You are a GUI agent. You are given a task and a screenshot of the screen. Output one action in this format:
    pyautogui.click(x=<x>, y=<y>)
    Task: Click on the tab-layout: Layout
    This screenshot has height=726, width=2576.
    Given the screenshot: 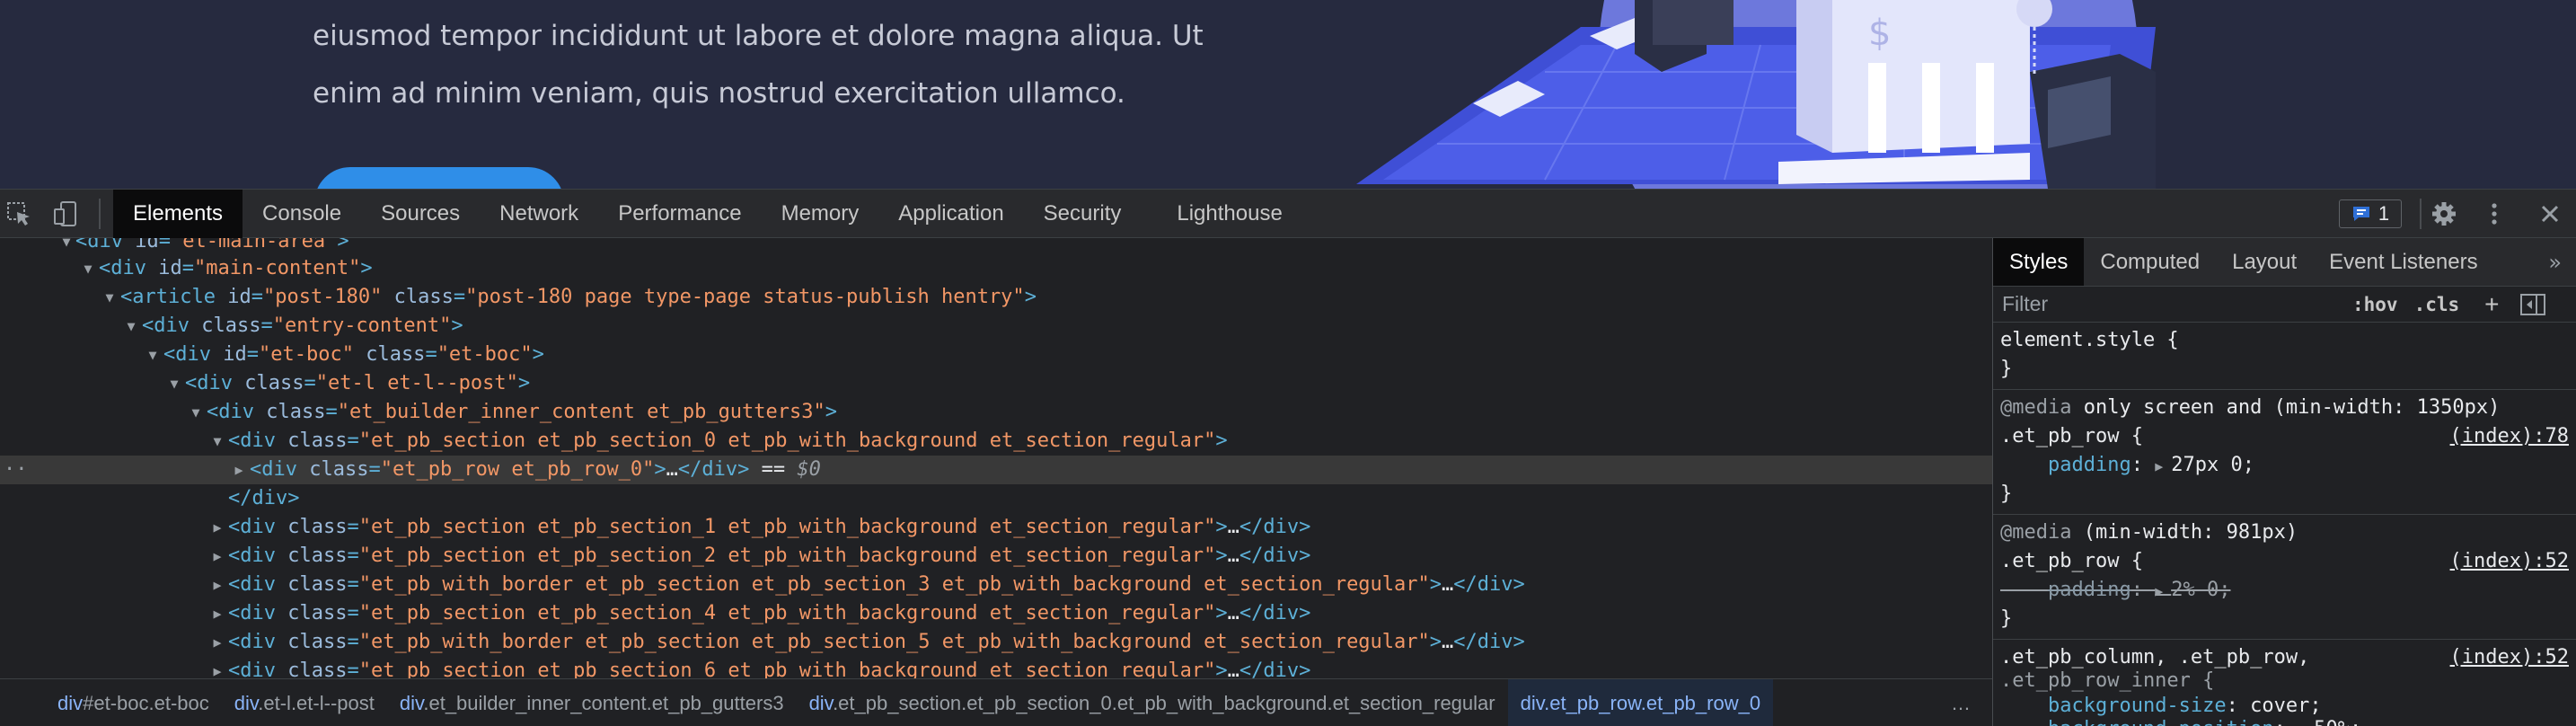 What is the action you would take?
    pyautogui.click(x=2264, y=262)
    